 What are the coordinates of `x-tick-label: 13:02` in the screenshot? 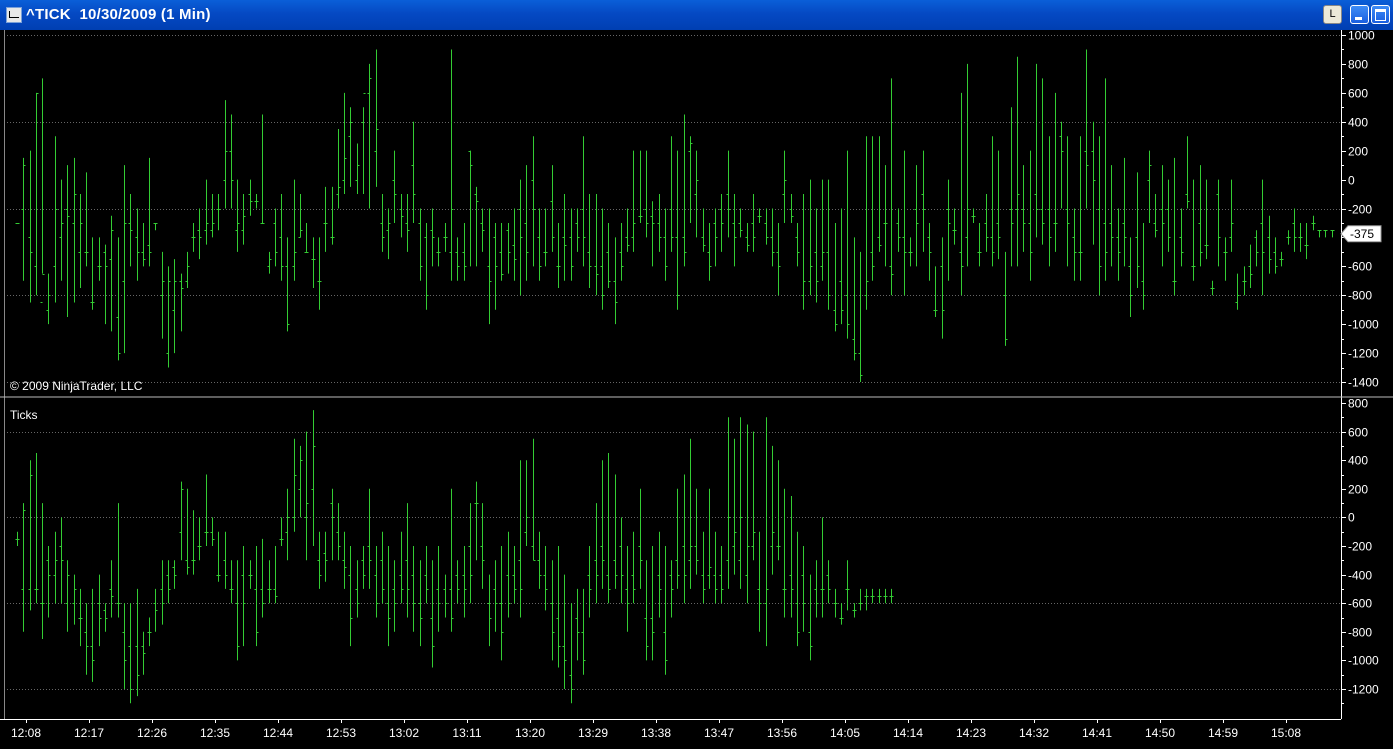 It's located at (404, 733).